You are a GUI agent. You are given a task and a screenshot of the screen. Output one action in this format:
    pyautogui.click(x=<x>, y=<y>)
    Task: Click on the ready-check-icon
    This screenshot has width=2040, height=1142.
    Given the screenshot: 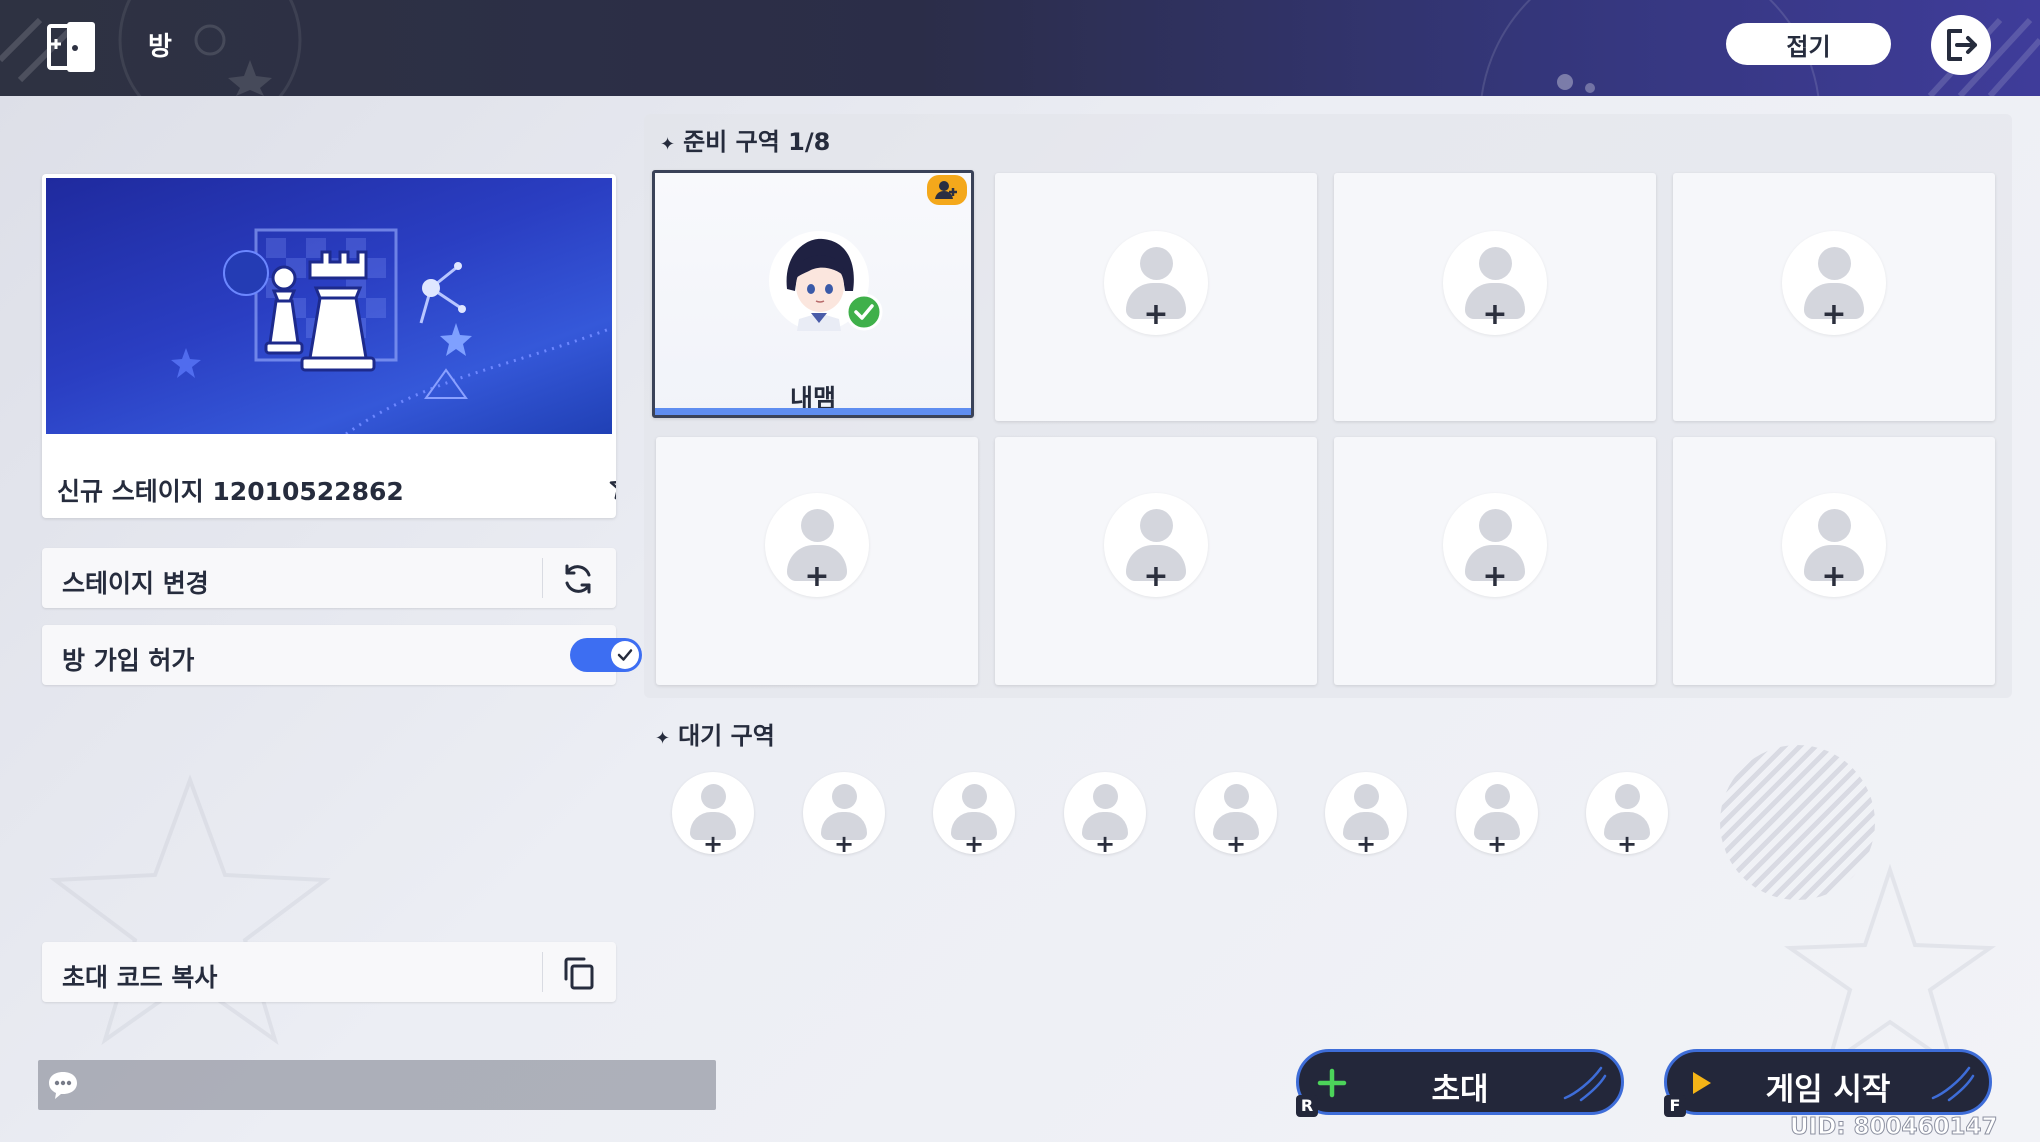 What is the action you would take?
    pyautogui.click(x=864, y=312)
    